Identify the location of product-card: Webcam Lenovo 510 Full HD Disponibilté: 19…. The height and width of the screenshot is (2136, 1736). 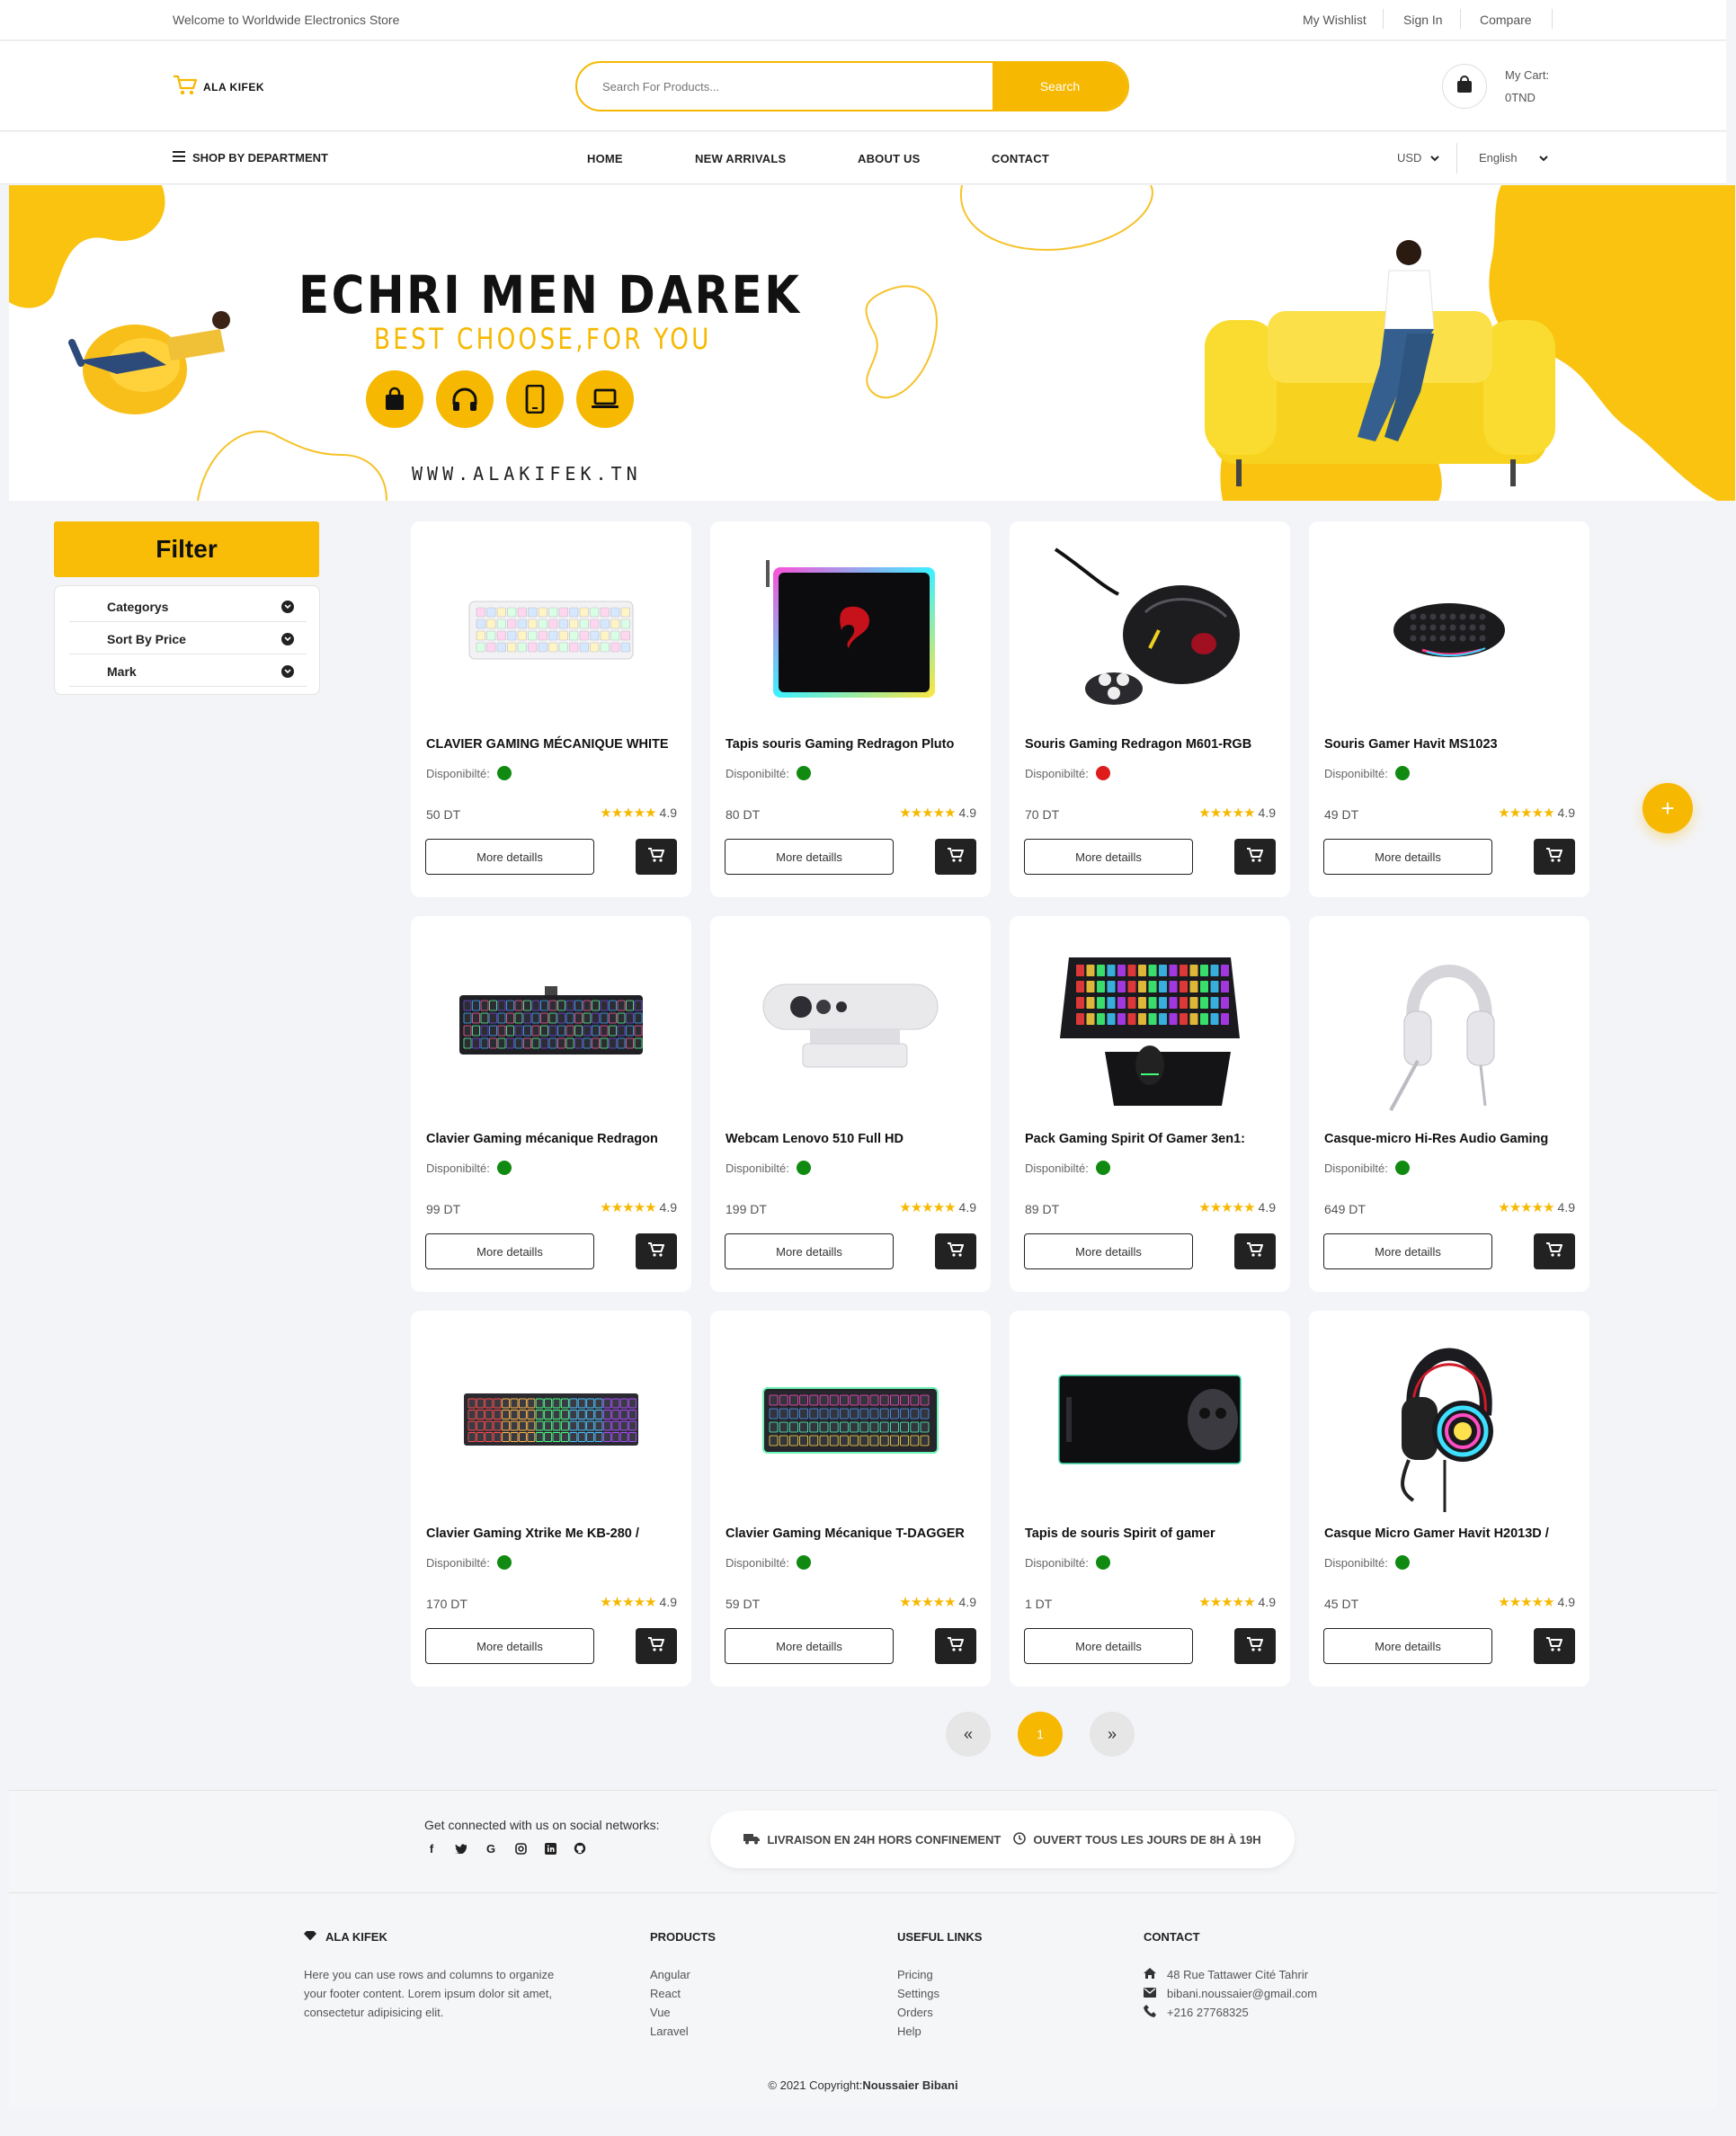
(850, 1104).